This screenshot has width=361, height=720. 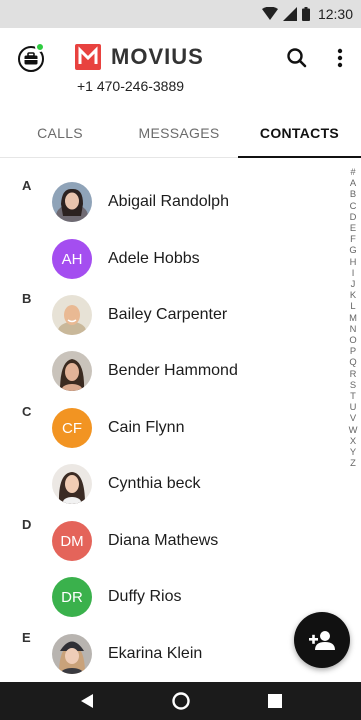 What do you see at coordinates (353, 440) in the screenshot?
I see `index-letter: X` at bounding box center [353, 440].